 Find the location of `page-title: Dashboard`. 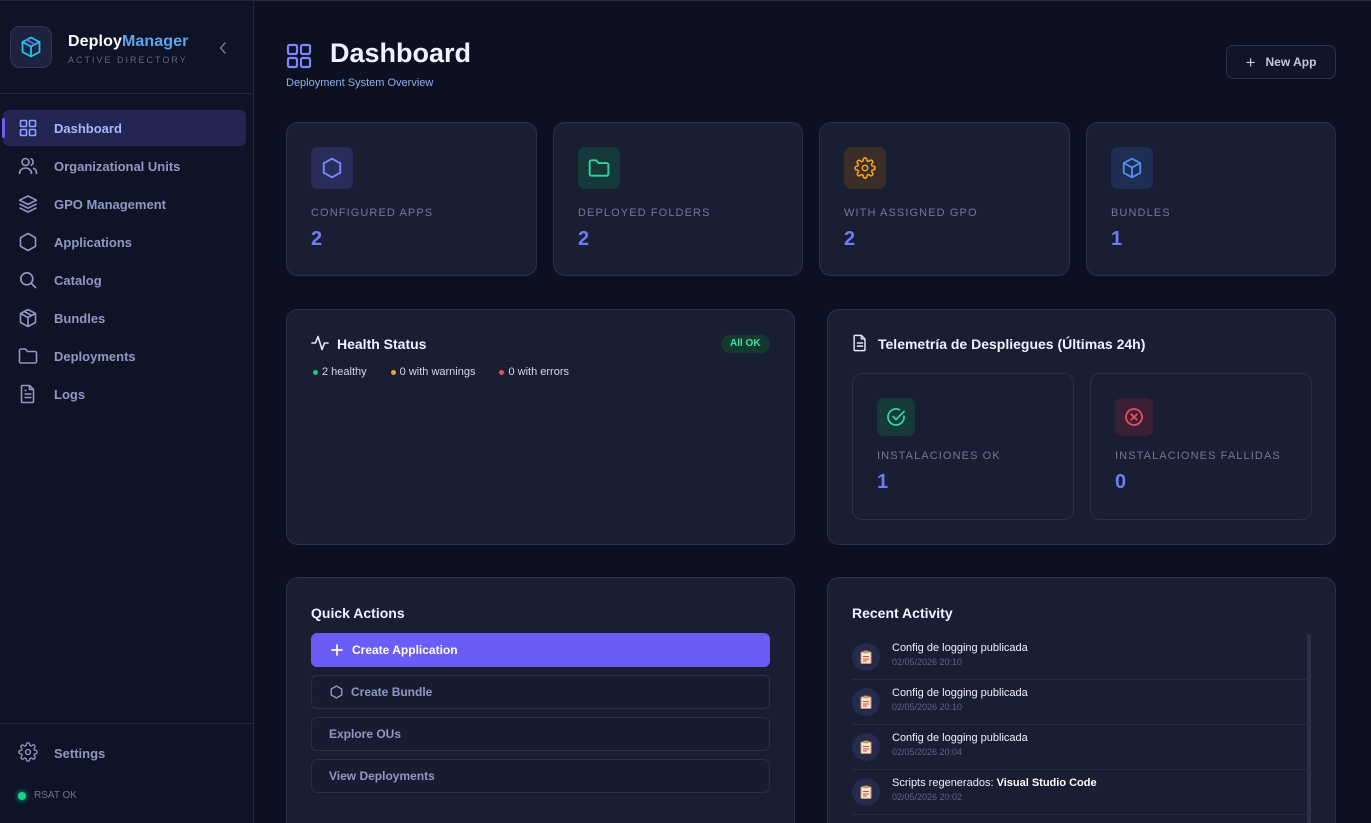

page-title: Dashboard is located at coordinates (401, 53).